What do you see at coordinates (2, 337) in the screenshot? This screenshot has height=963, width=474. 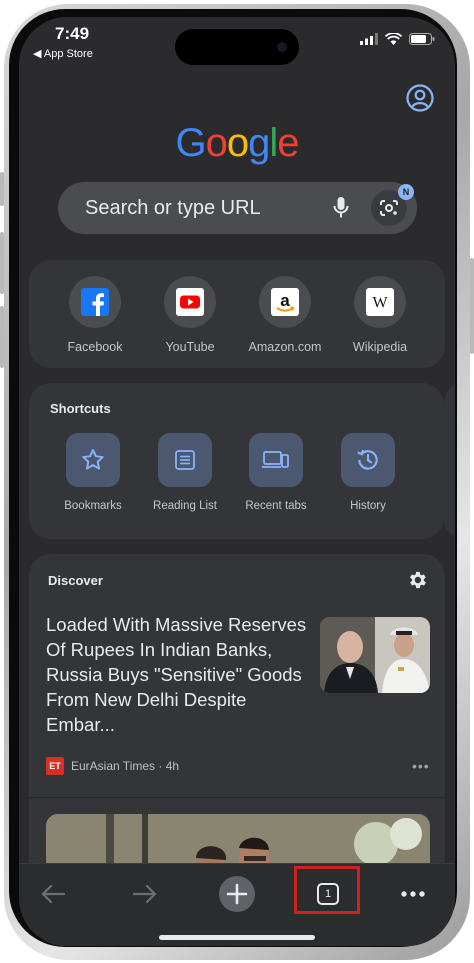 I see `volume-down-button` at bounding box center [2, 337].